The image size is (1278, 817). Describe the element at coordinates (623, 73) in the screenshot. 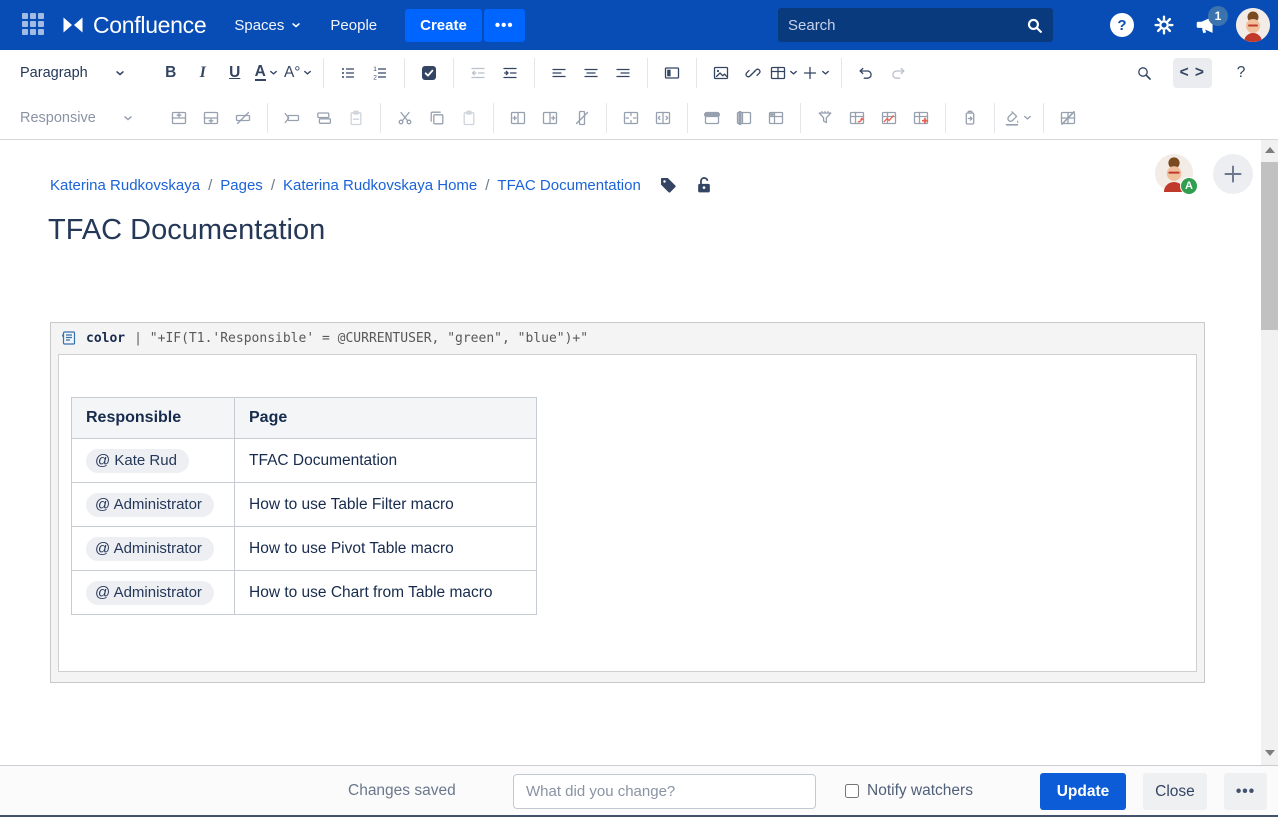

I see `align-right-icon` at that location.